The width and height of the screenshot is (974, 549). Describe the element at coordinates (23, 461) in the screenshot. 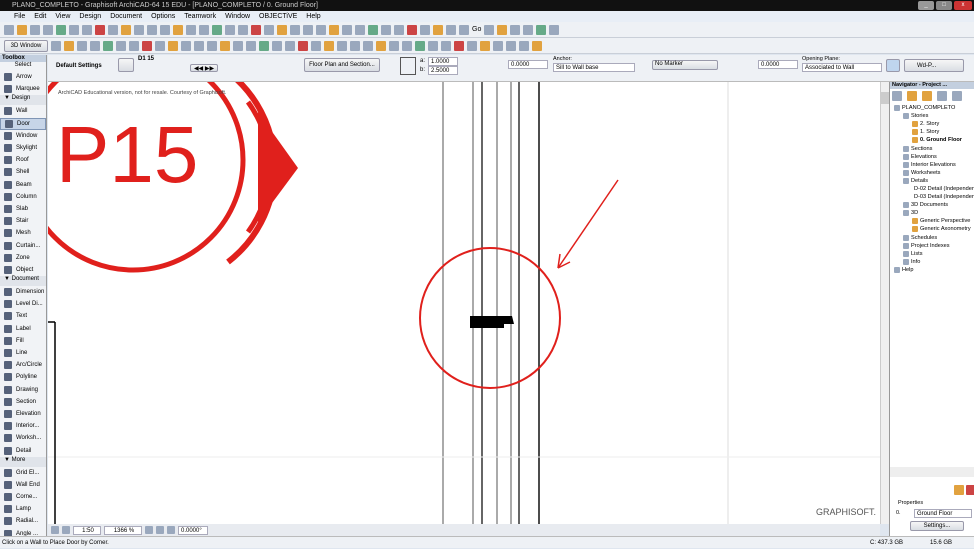

I see `toolbox-section-more: ▼ More` at that location.